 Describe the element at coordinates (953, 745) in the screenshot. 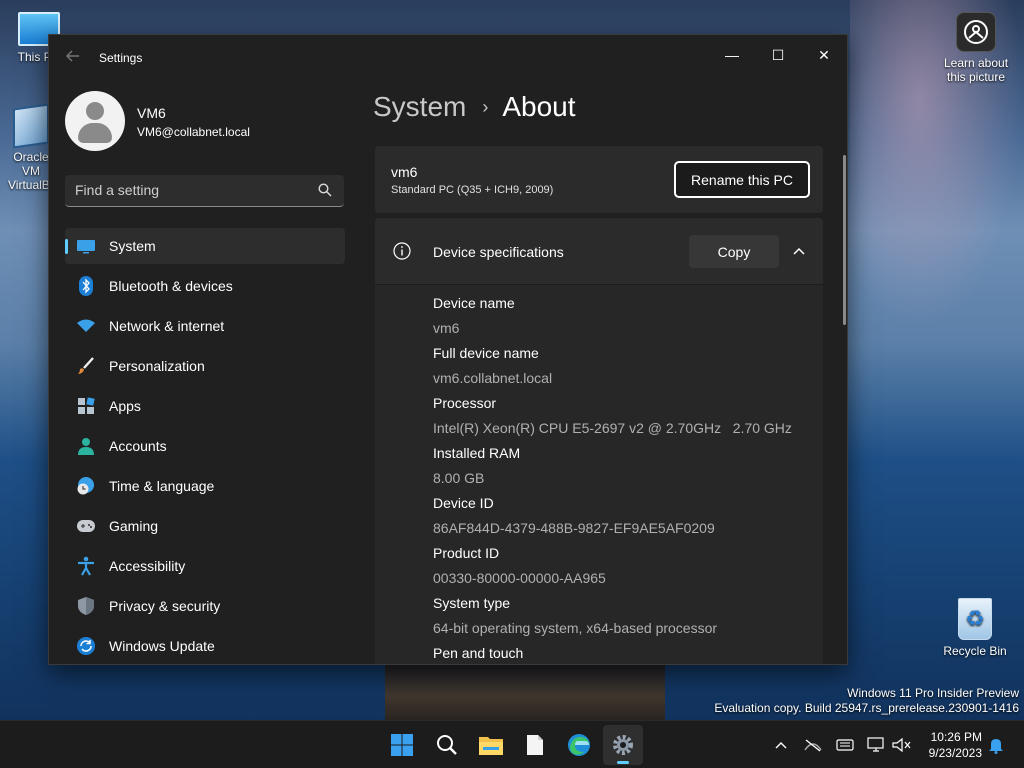

I see `clock: 10:26 PM 9/23/2023` at that location.